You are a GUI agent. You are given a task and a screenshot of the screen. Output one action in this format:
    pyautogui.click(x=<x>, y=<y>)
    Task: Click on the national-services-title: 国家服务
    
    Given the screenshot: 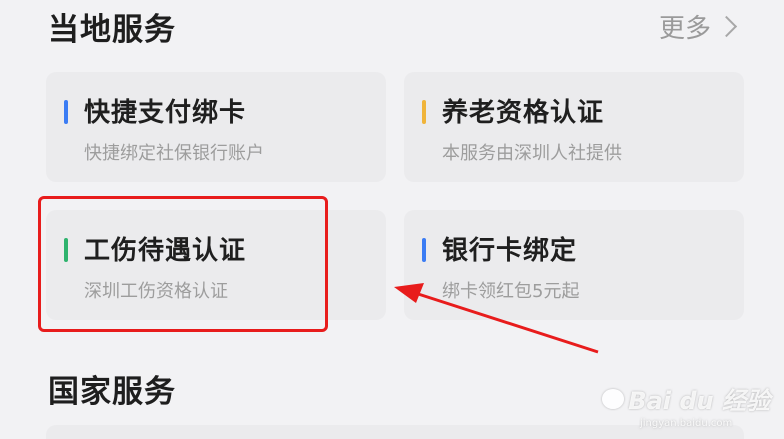 What is the action you would take?
    pyautogui.click(x=112, y=392)
    